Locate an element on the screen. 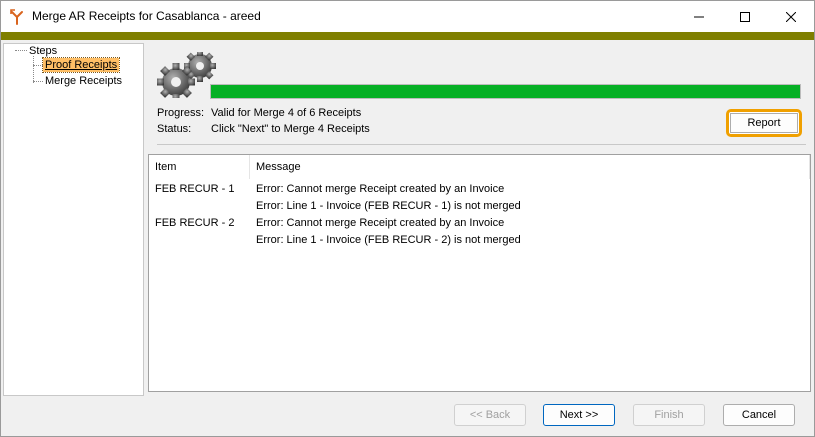  tree-item-merge-receipts: Merge Receipts is located at coordinates (78, 81).